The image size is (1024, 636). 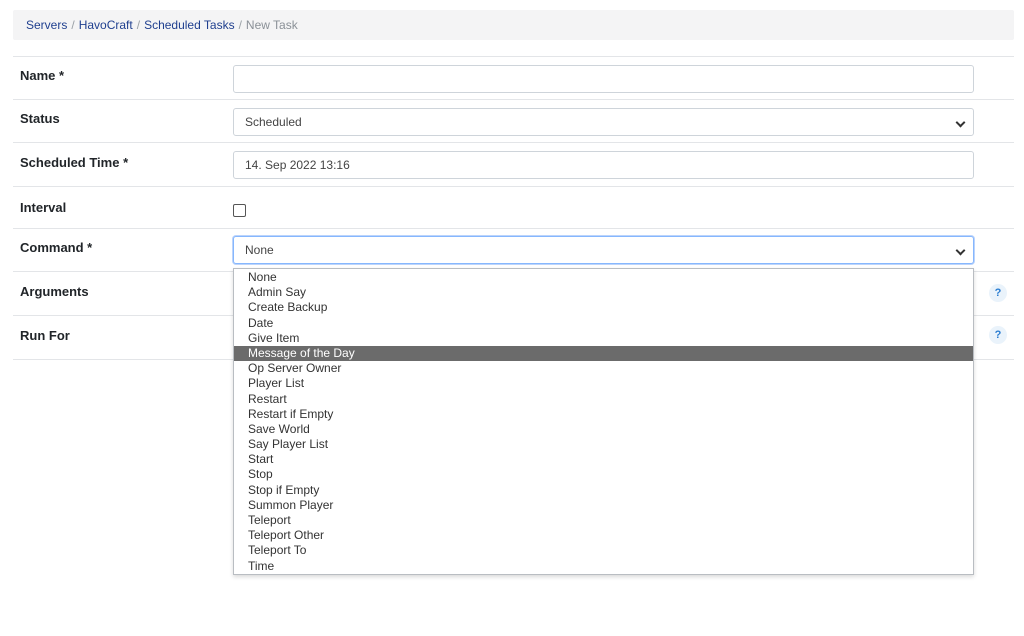 What do you see at coordinates (603, 550) in the screenshot?
I see `command-option: Teleport To` at bounding box center [603, 550].